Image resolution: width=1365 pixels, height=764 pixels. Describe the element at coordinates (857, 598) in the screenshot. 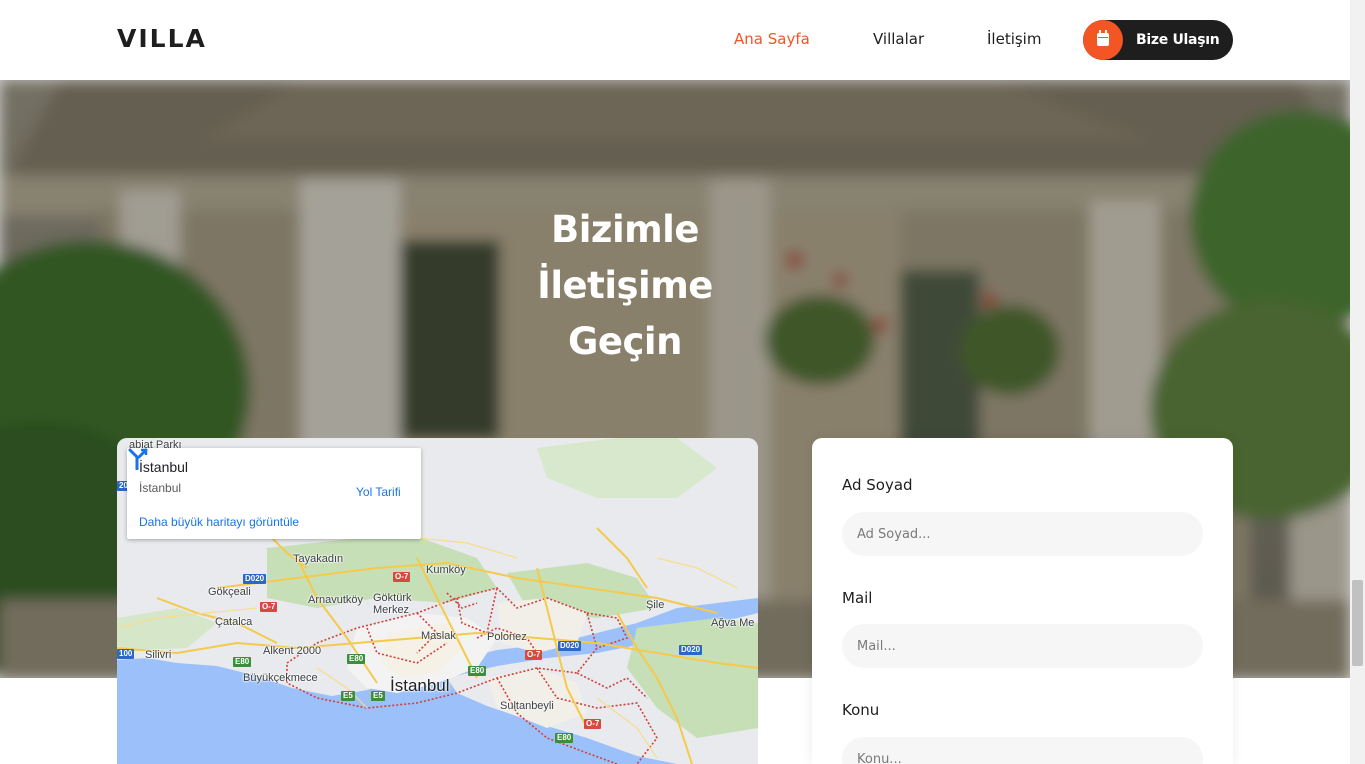

I see `mail-label: Mail` at that location.